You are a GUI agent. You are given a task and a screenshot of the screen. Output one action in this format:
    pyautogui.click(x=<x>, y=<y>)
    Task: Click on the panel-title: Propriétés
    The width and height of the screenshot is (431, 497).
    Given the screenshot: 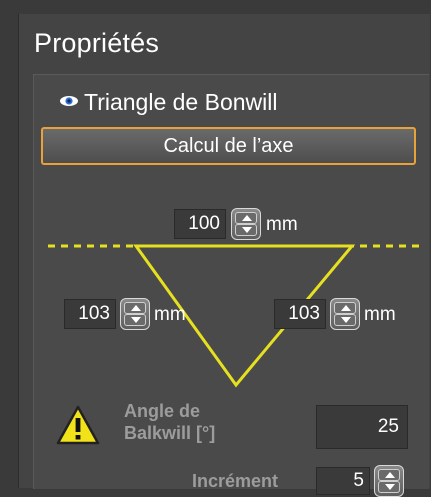 What is the action you would take?
    pyautogui.click(x=97, y=43)
    